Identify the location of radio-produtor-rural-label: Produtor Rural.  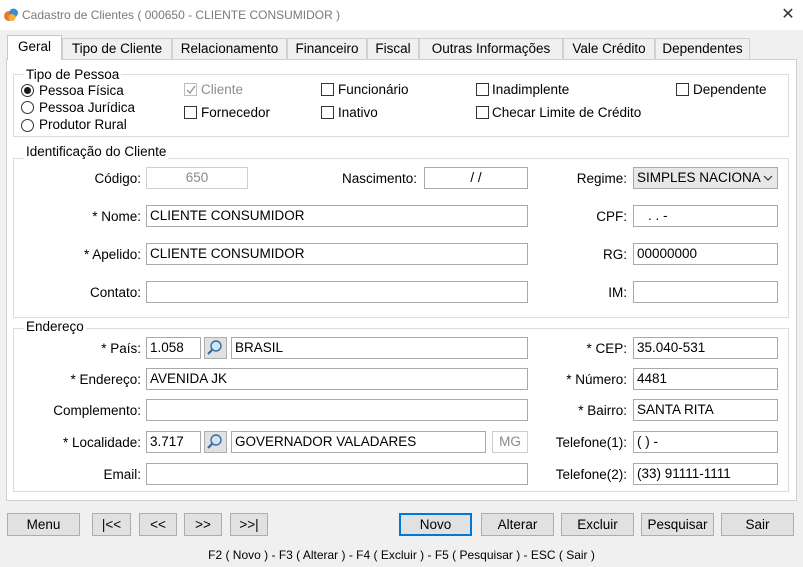
(83, 125).